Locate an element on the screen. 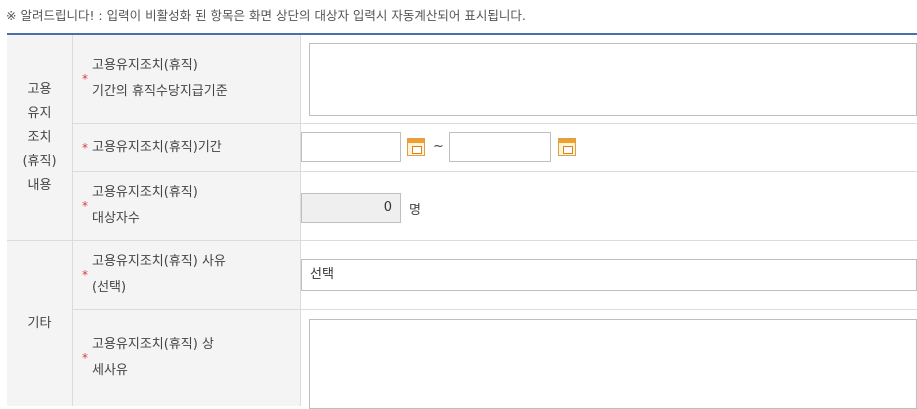 Image resolution: width=917 pixels, height=409 pixels. label-detail-reason-text: 고용유지조치(휴직) 상 세사유 is located at coordinates (153, 357).